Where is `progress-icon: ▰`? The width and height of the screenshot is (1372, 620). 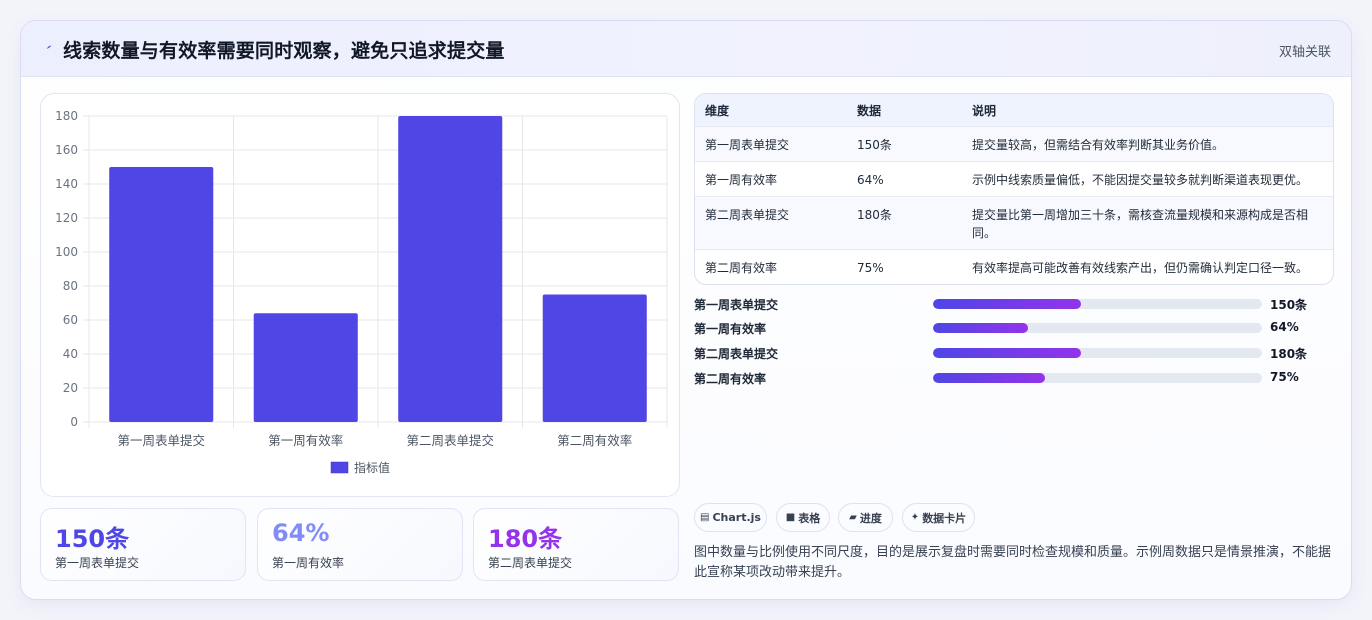 progress-icon: ▰ is located at coordinates (853, 517).